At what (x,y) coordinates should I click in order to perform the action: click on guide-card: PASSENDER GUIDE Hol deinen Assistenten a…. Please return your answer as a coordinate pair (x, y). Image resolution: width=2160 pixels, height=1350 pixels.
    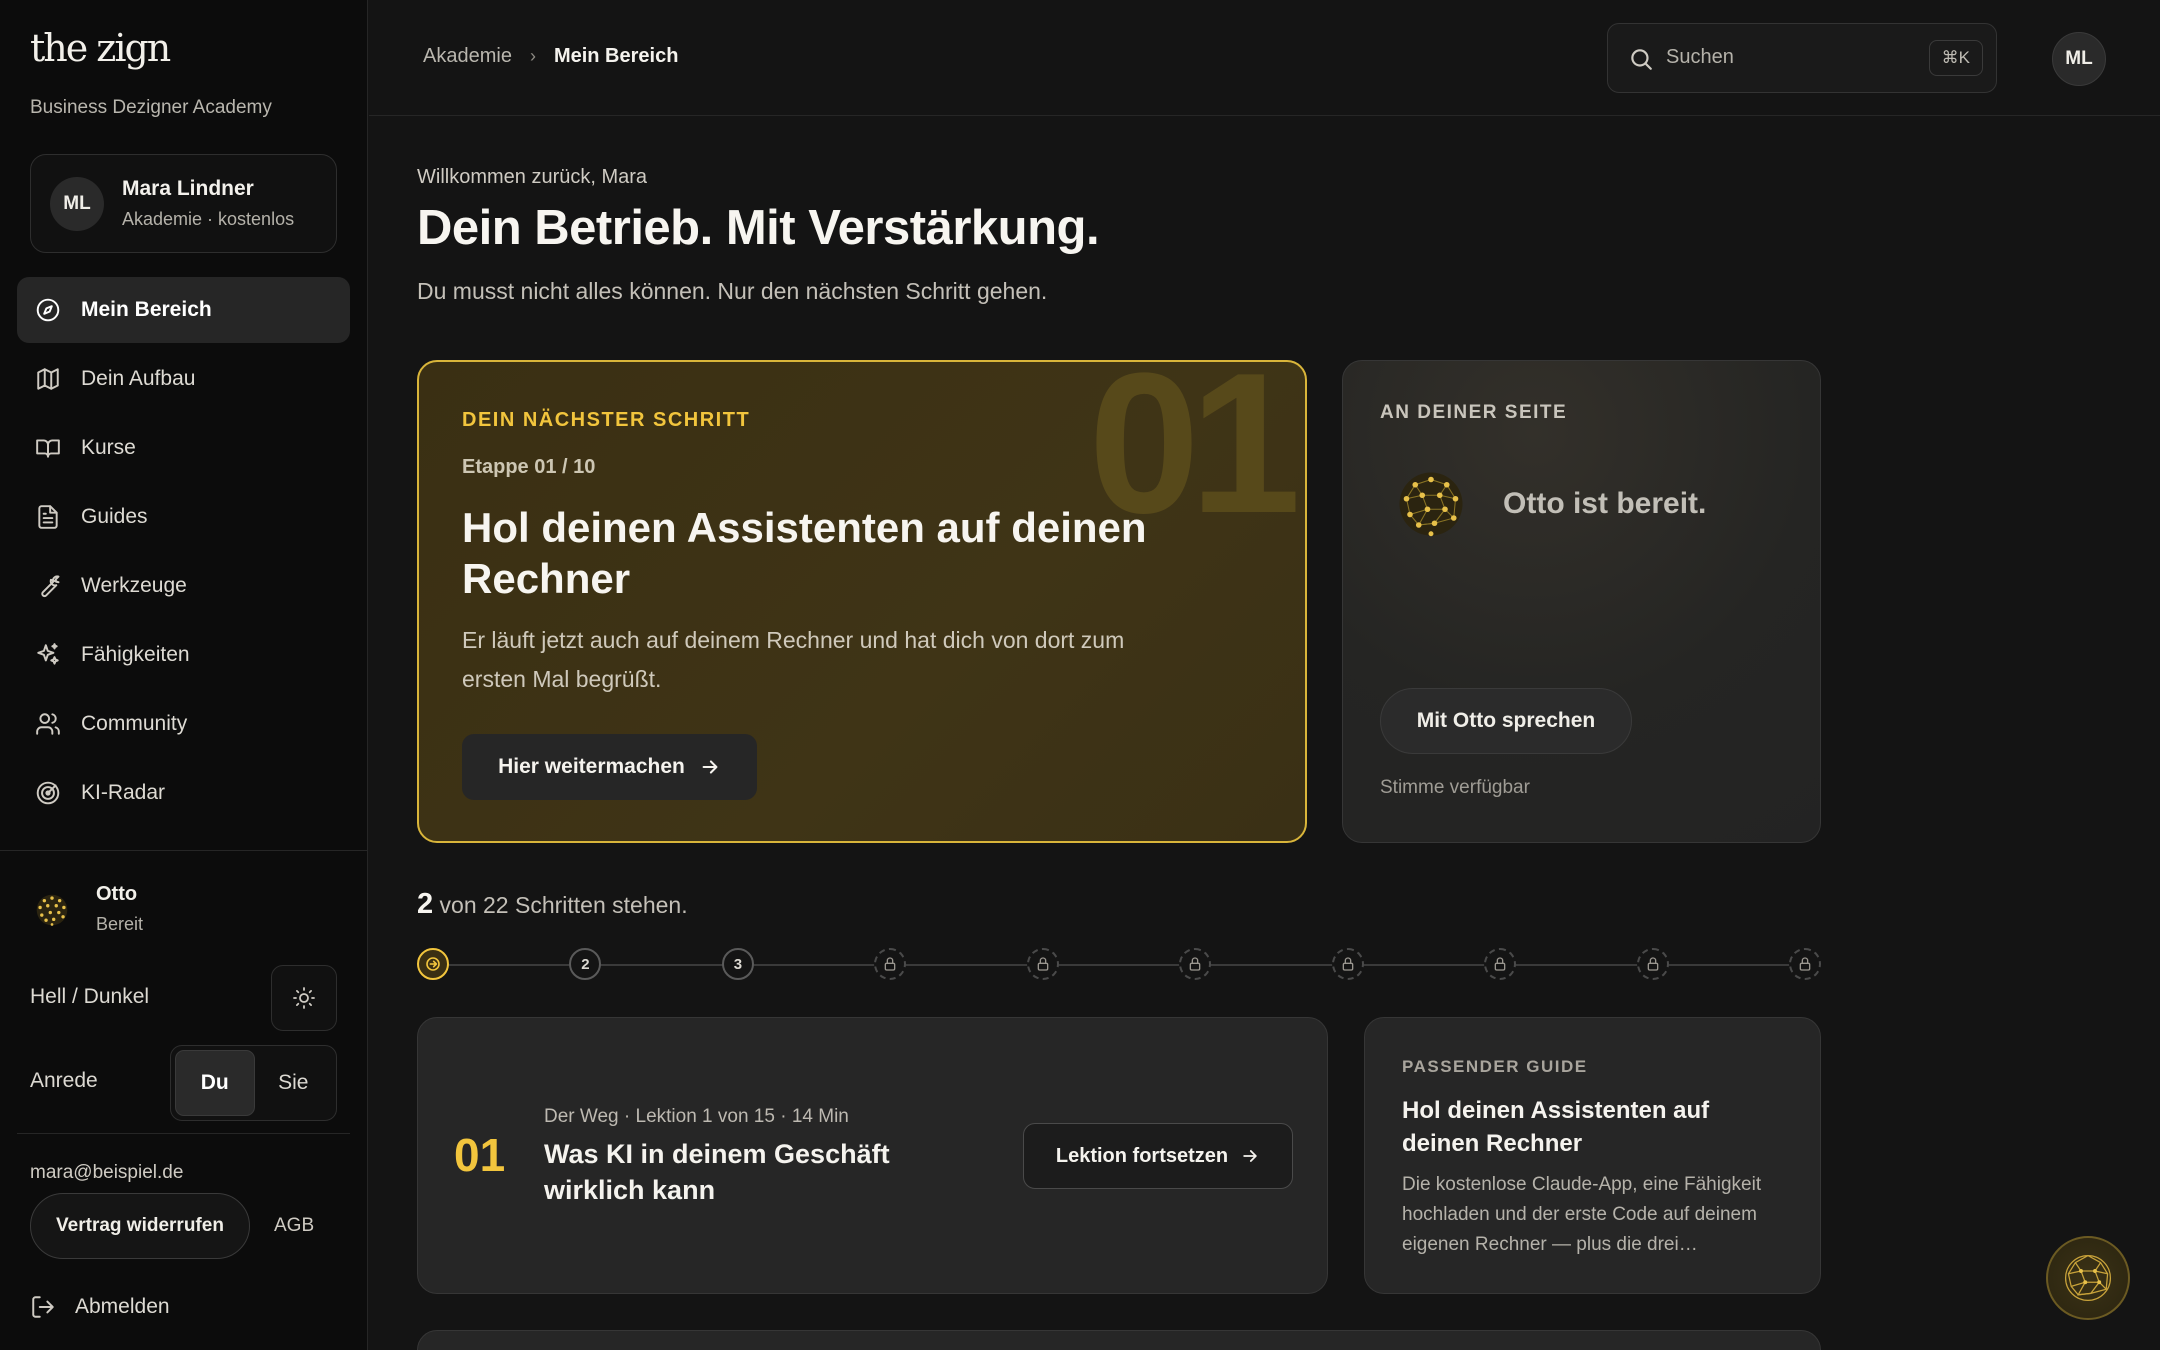
    Looking at the image, I should click on (1592, 1155).